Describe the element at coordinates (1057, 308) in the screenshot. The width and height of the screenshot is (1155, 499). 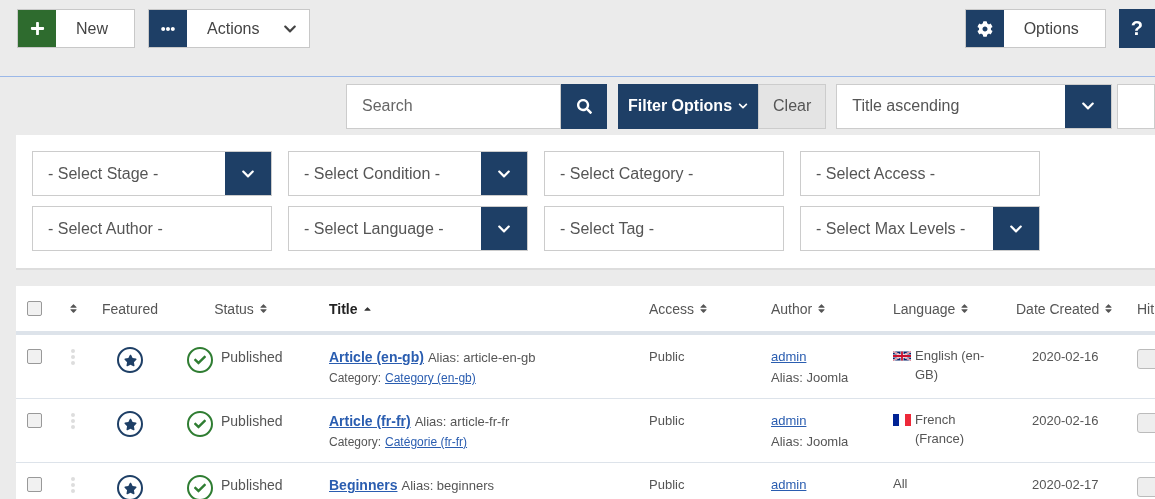
I see `column-header: Date Created` at that location.